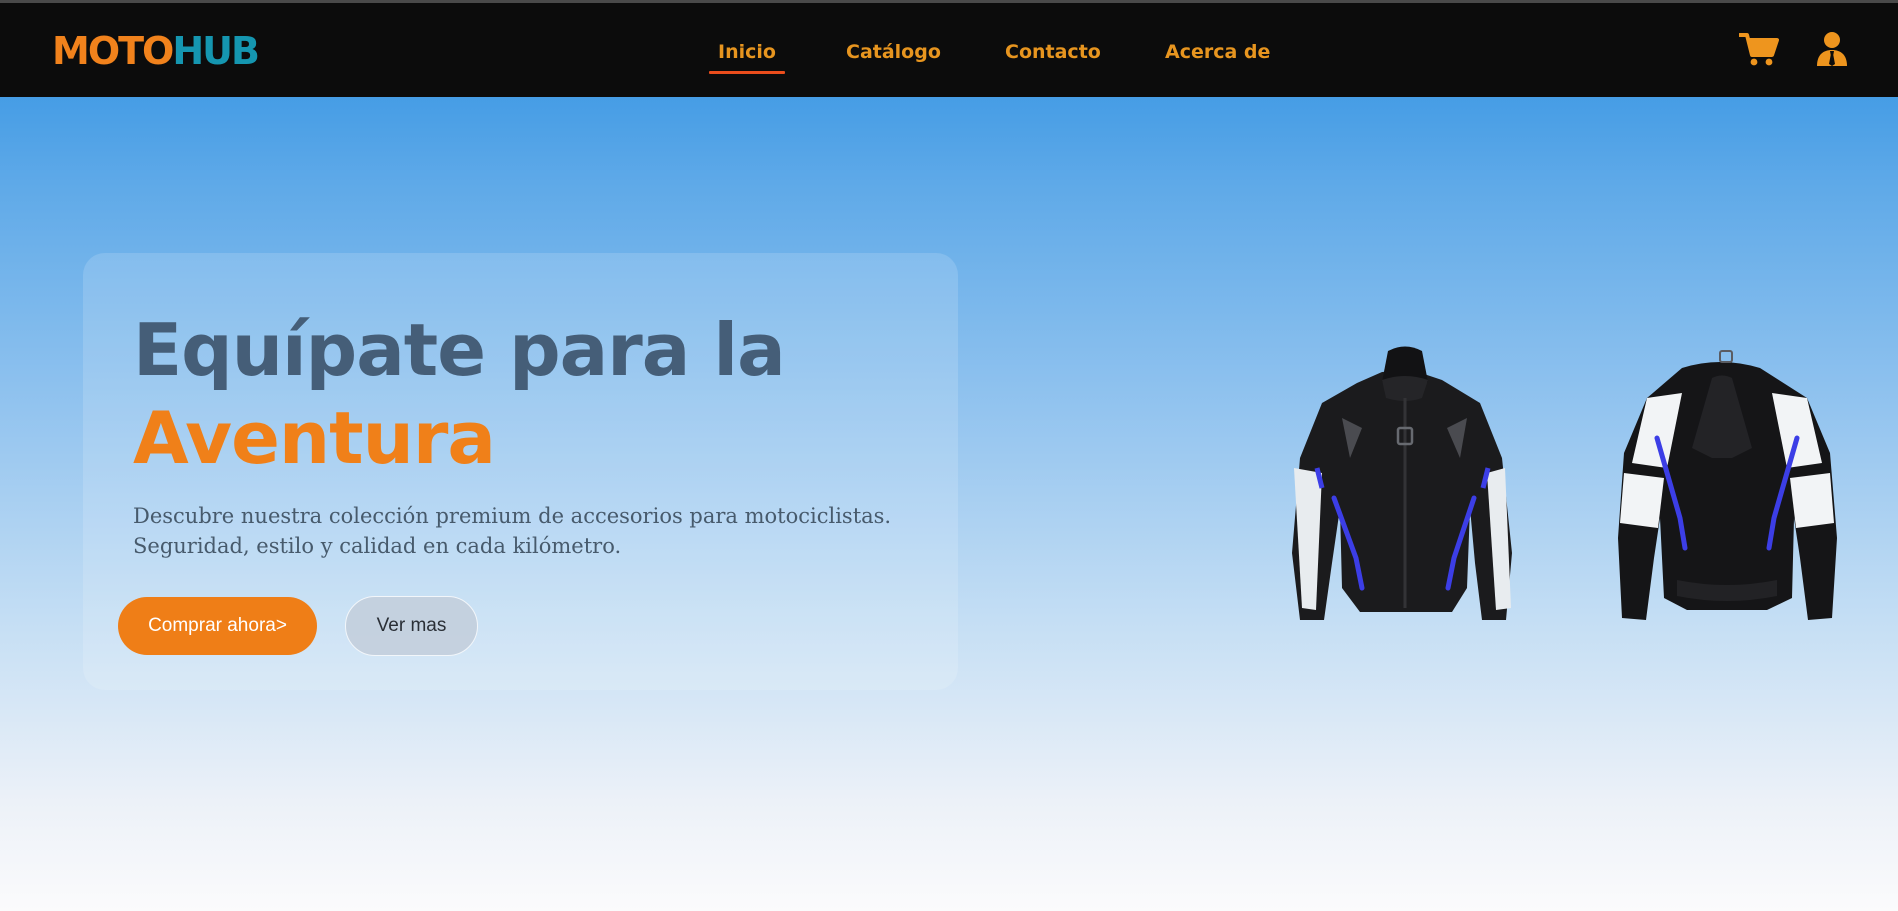 This screenshot has height=911, width=1898. I want to click on hero-title-accent: Aventura, so click(314, 438).